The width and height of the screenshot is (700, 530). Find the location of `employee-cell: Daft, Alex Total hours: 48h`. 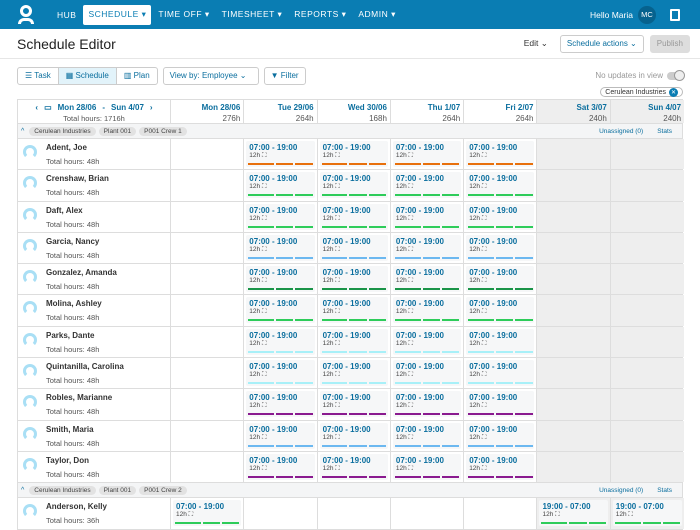

employee-cell: Daft, Alex Total hours: 48h is located at coordinates (94, 216).